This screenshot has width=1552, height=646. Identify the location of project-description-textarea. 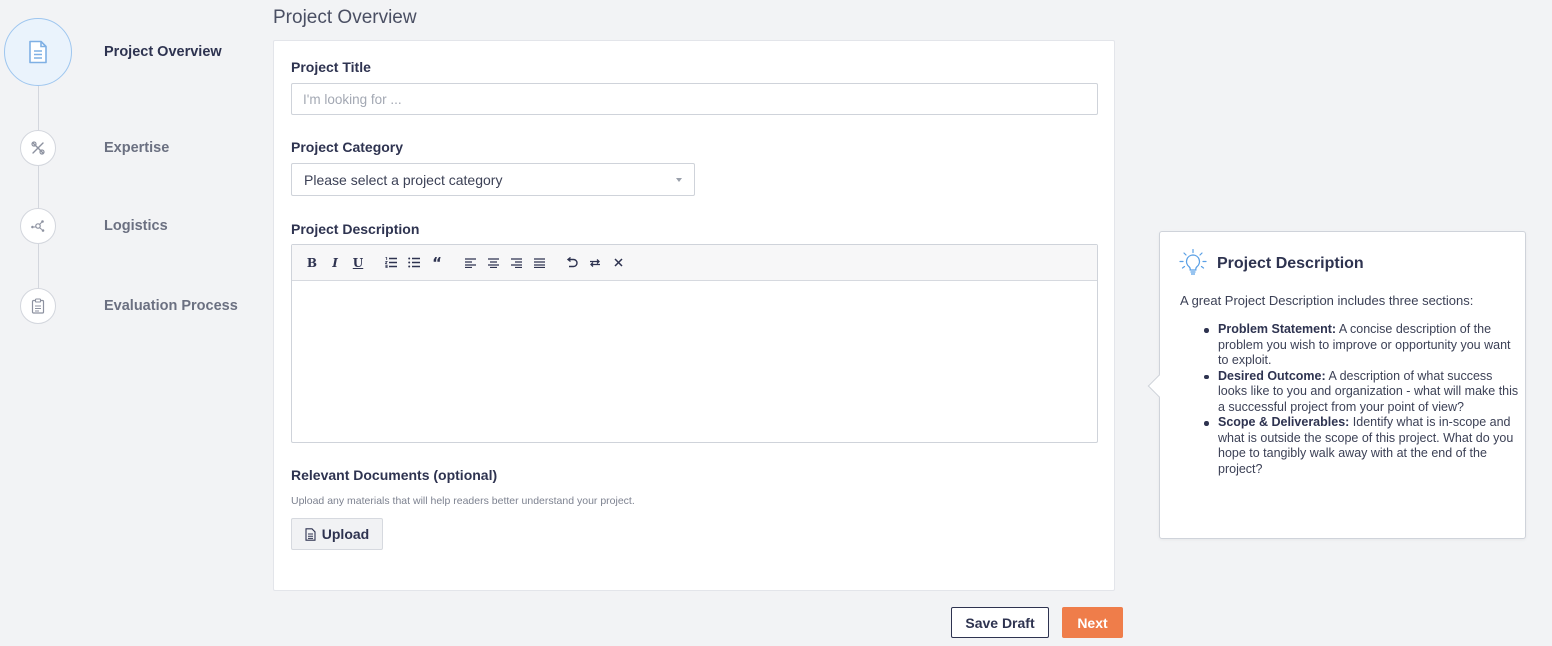
(694, 361).